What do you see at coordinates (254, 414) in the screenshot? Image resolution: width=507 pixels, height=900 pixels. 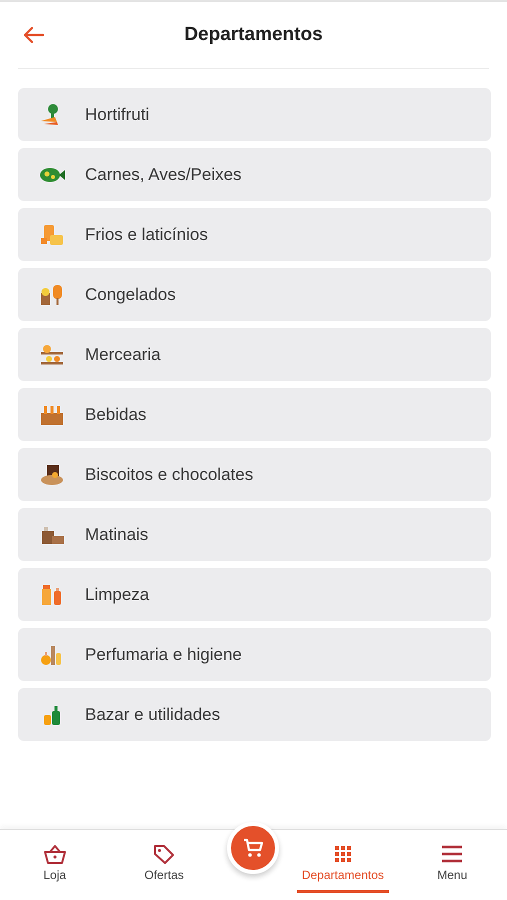 I see `department-item: Bebidas` at bounding box center [254, 414].